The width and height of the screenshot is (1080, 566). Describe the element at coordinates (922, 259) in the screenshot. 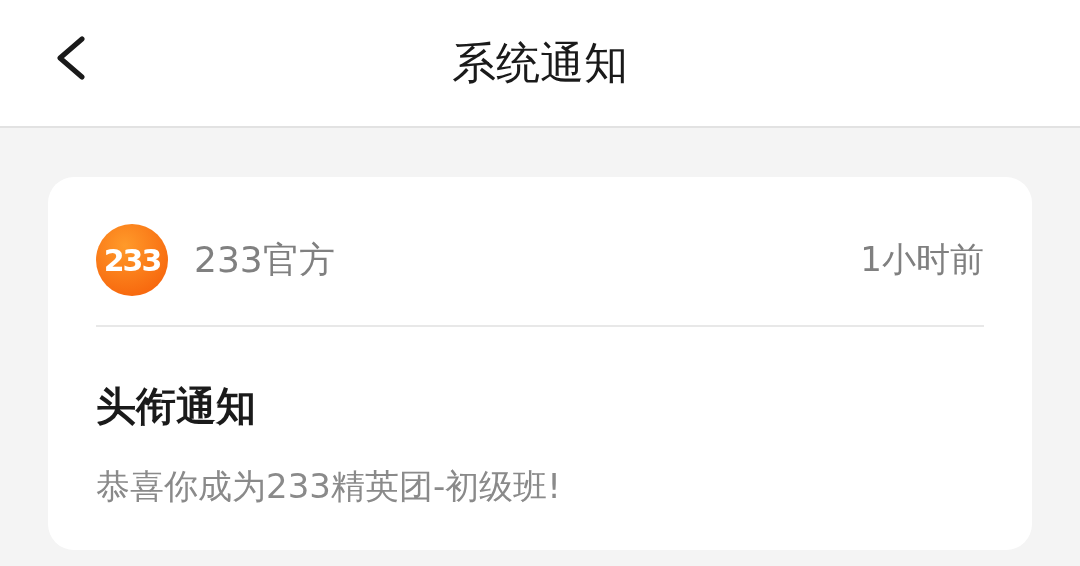

I see `timestamp: 1小时前` at that location.